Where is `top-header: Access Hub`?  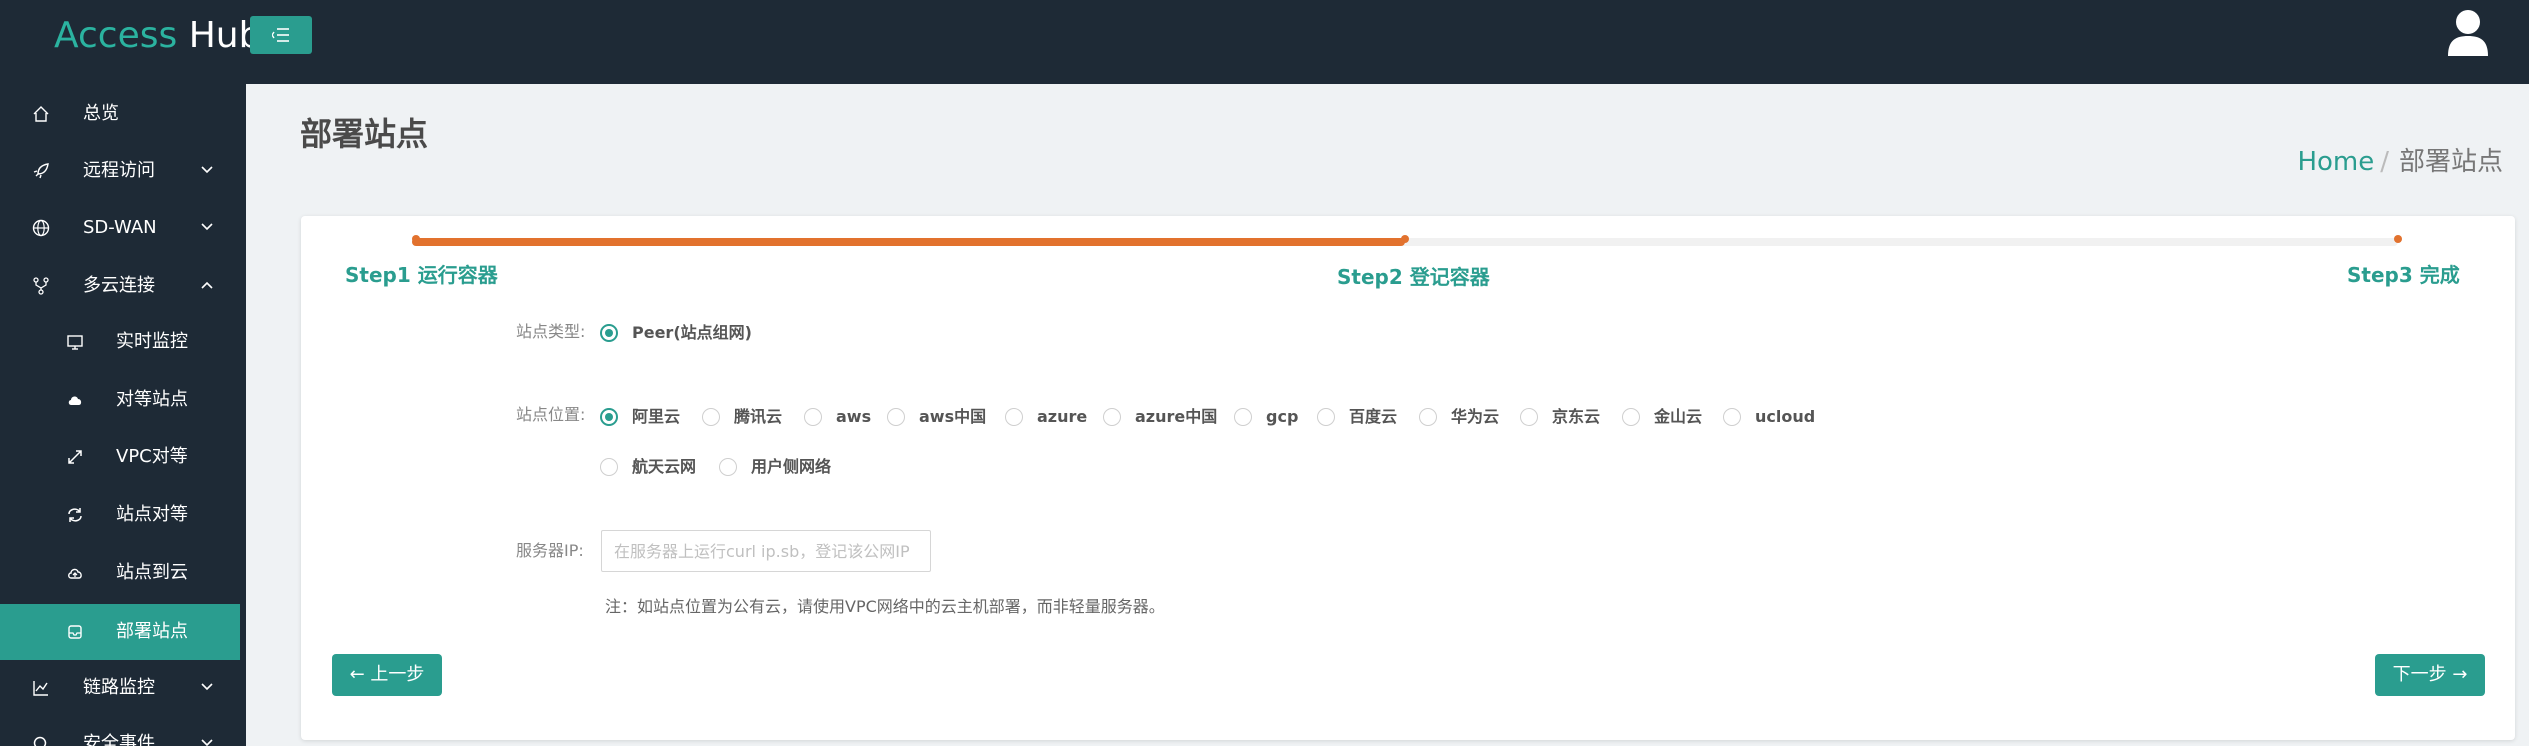
top-header: Access Hub is located at coordinates (1264, 42).